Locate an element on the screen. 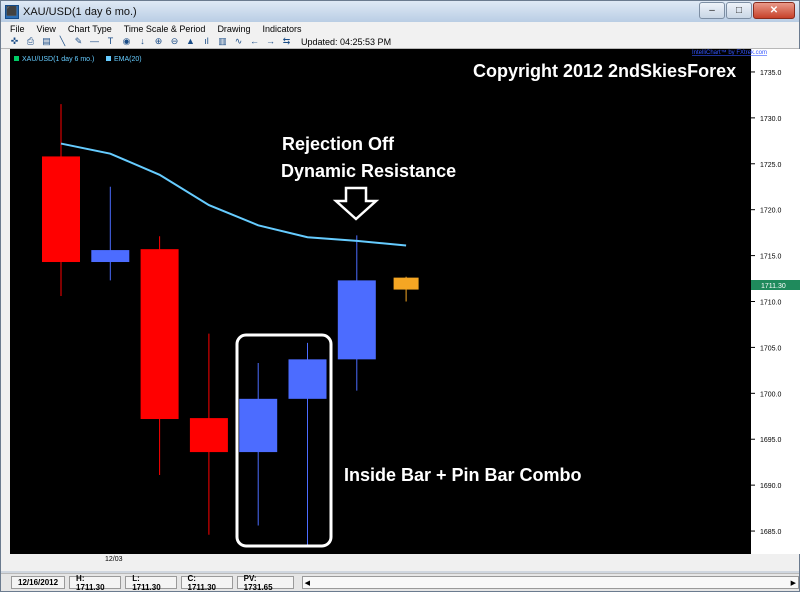 This screenshot has height=592, width=800. line-icon: ╲ is located at coordinates (62, 41).